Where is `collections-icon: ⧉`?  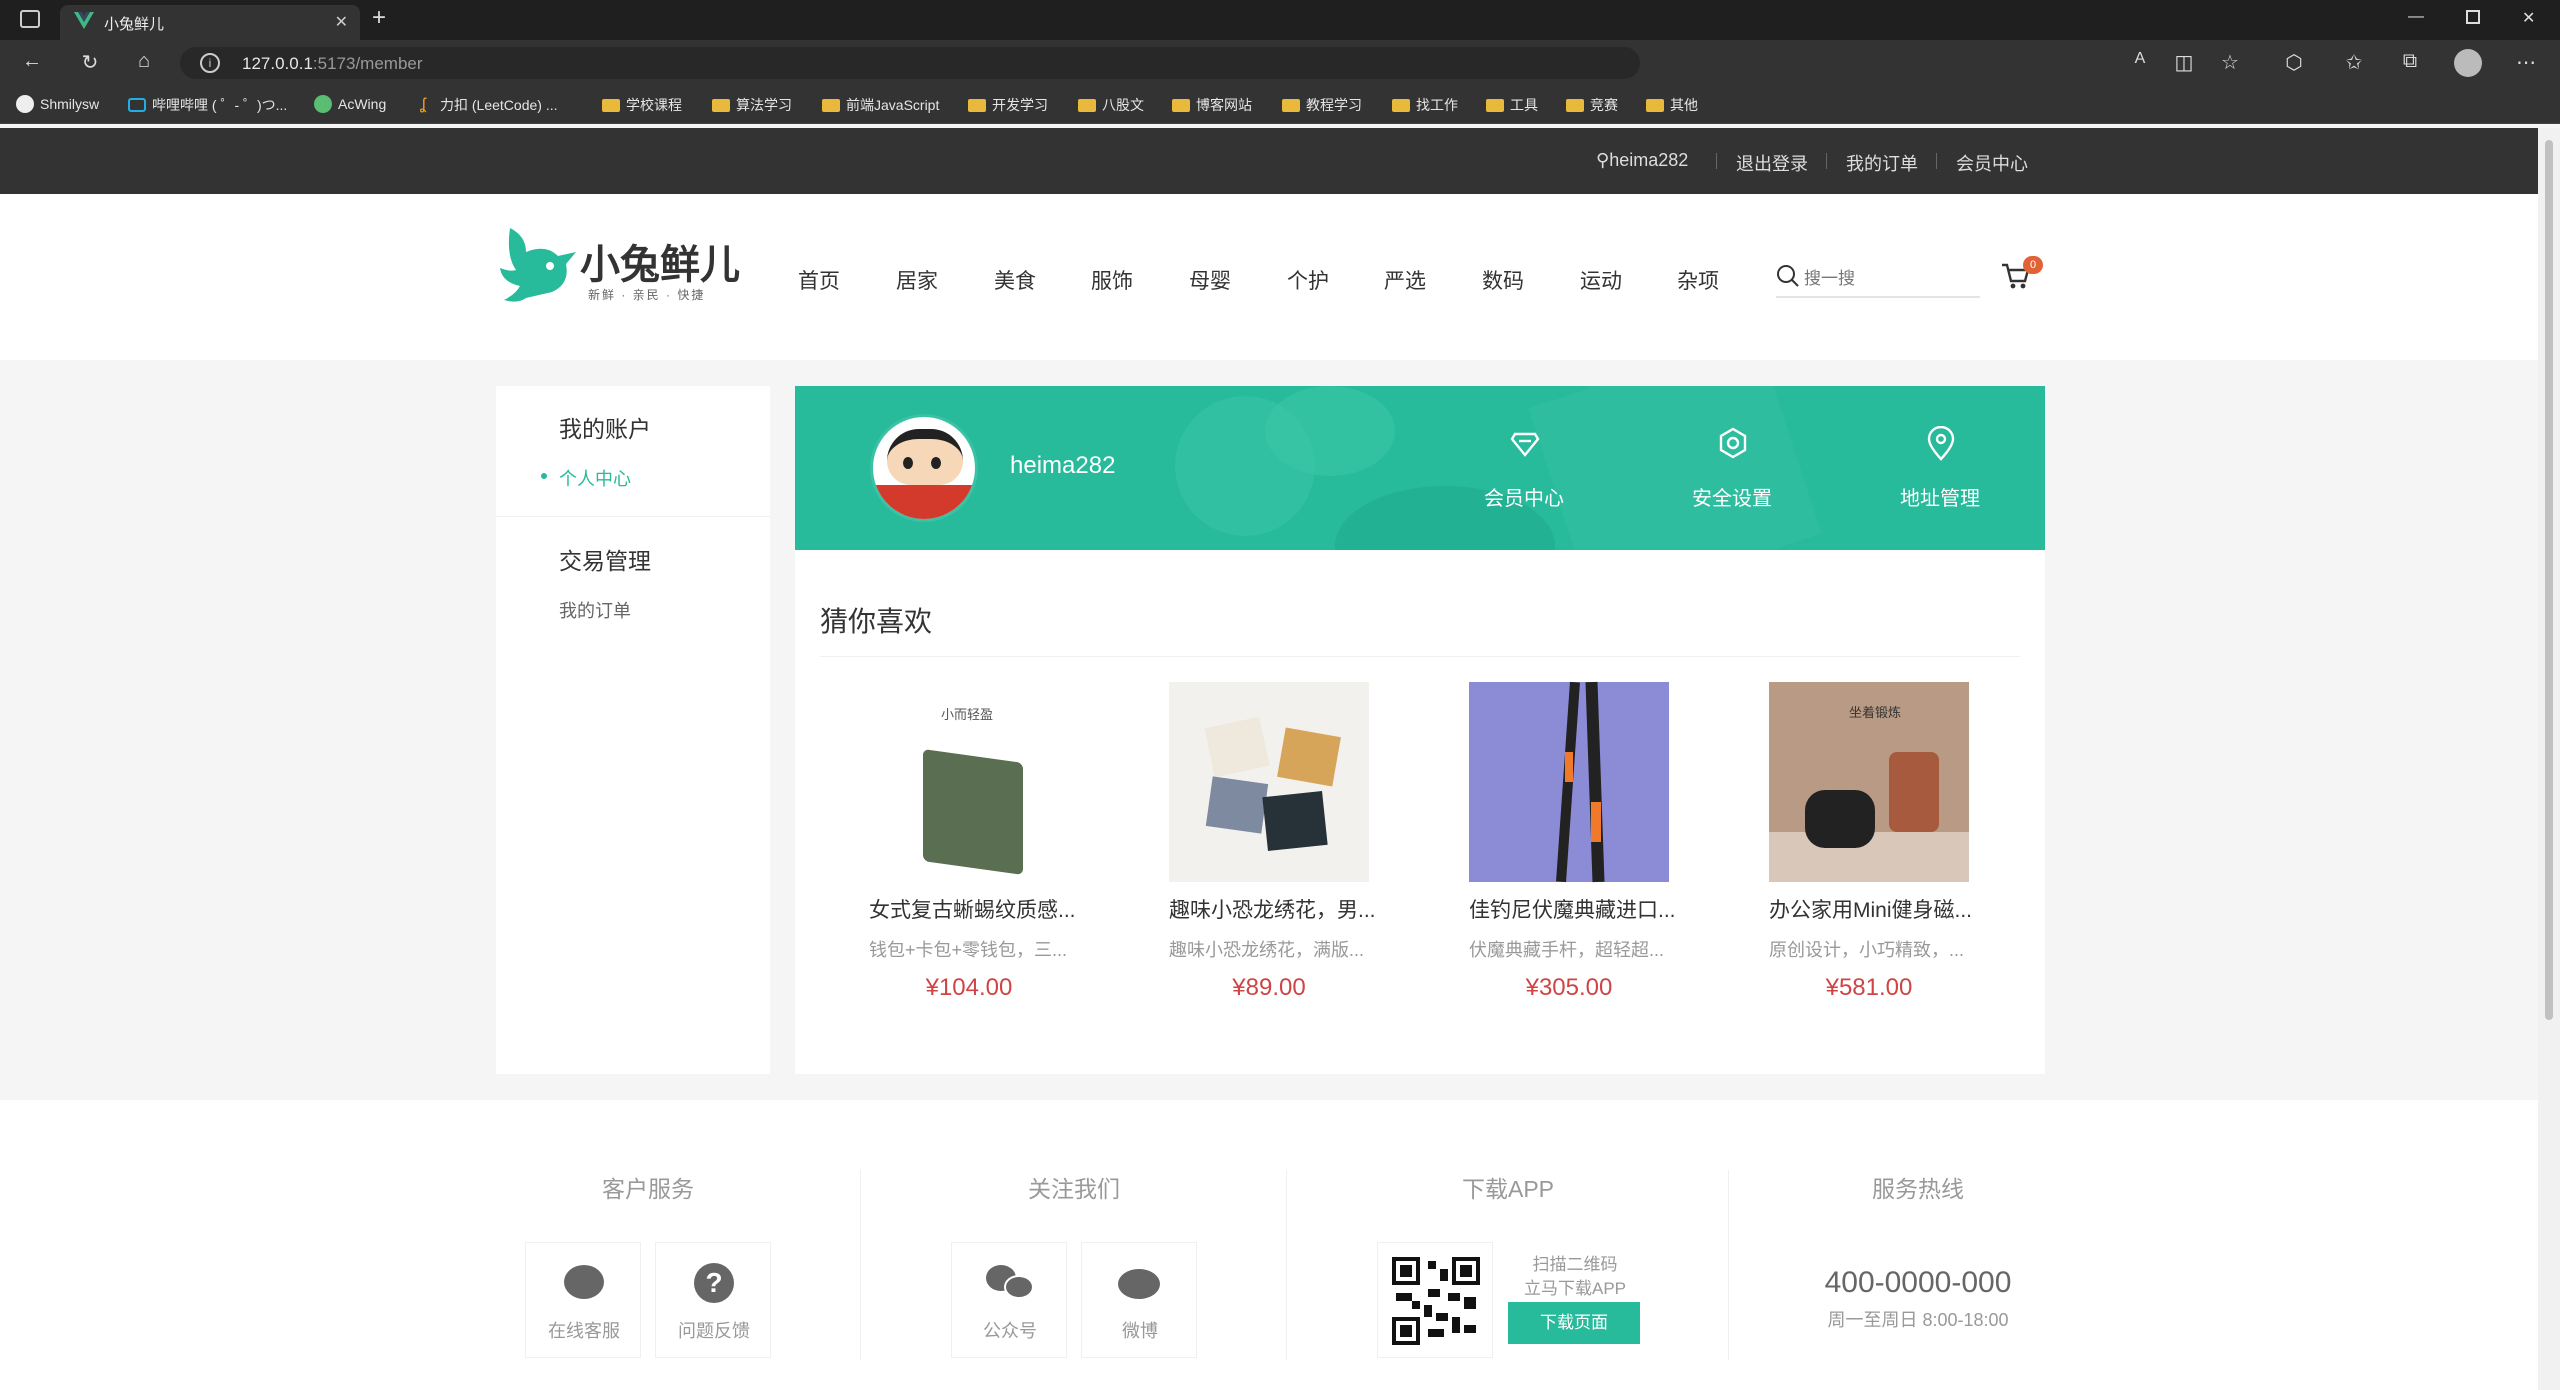 collections-icon: ⧉ is located at coordinates (2410, 62).